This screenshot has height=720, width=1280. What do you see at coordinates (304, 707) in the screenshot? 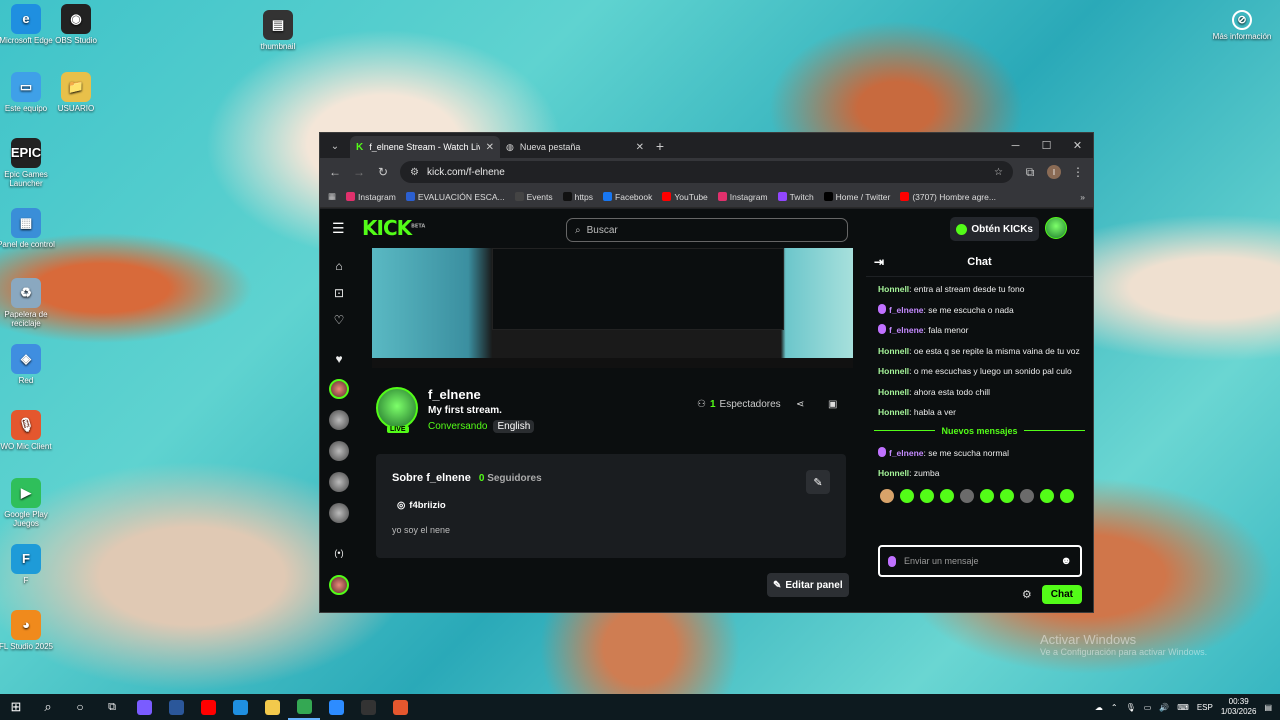
I see `taskbar-app-chrome` at bounding box center [304, 707].